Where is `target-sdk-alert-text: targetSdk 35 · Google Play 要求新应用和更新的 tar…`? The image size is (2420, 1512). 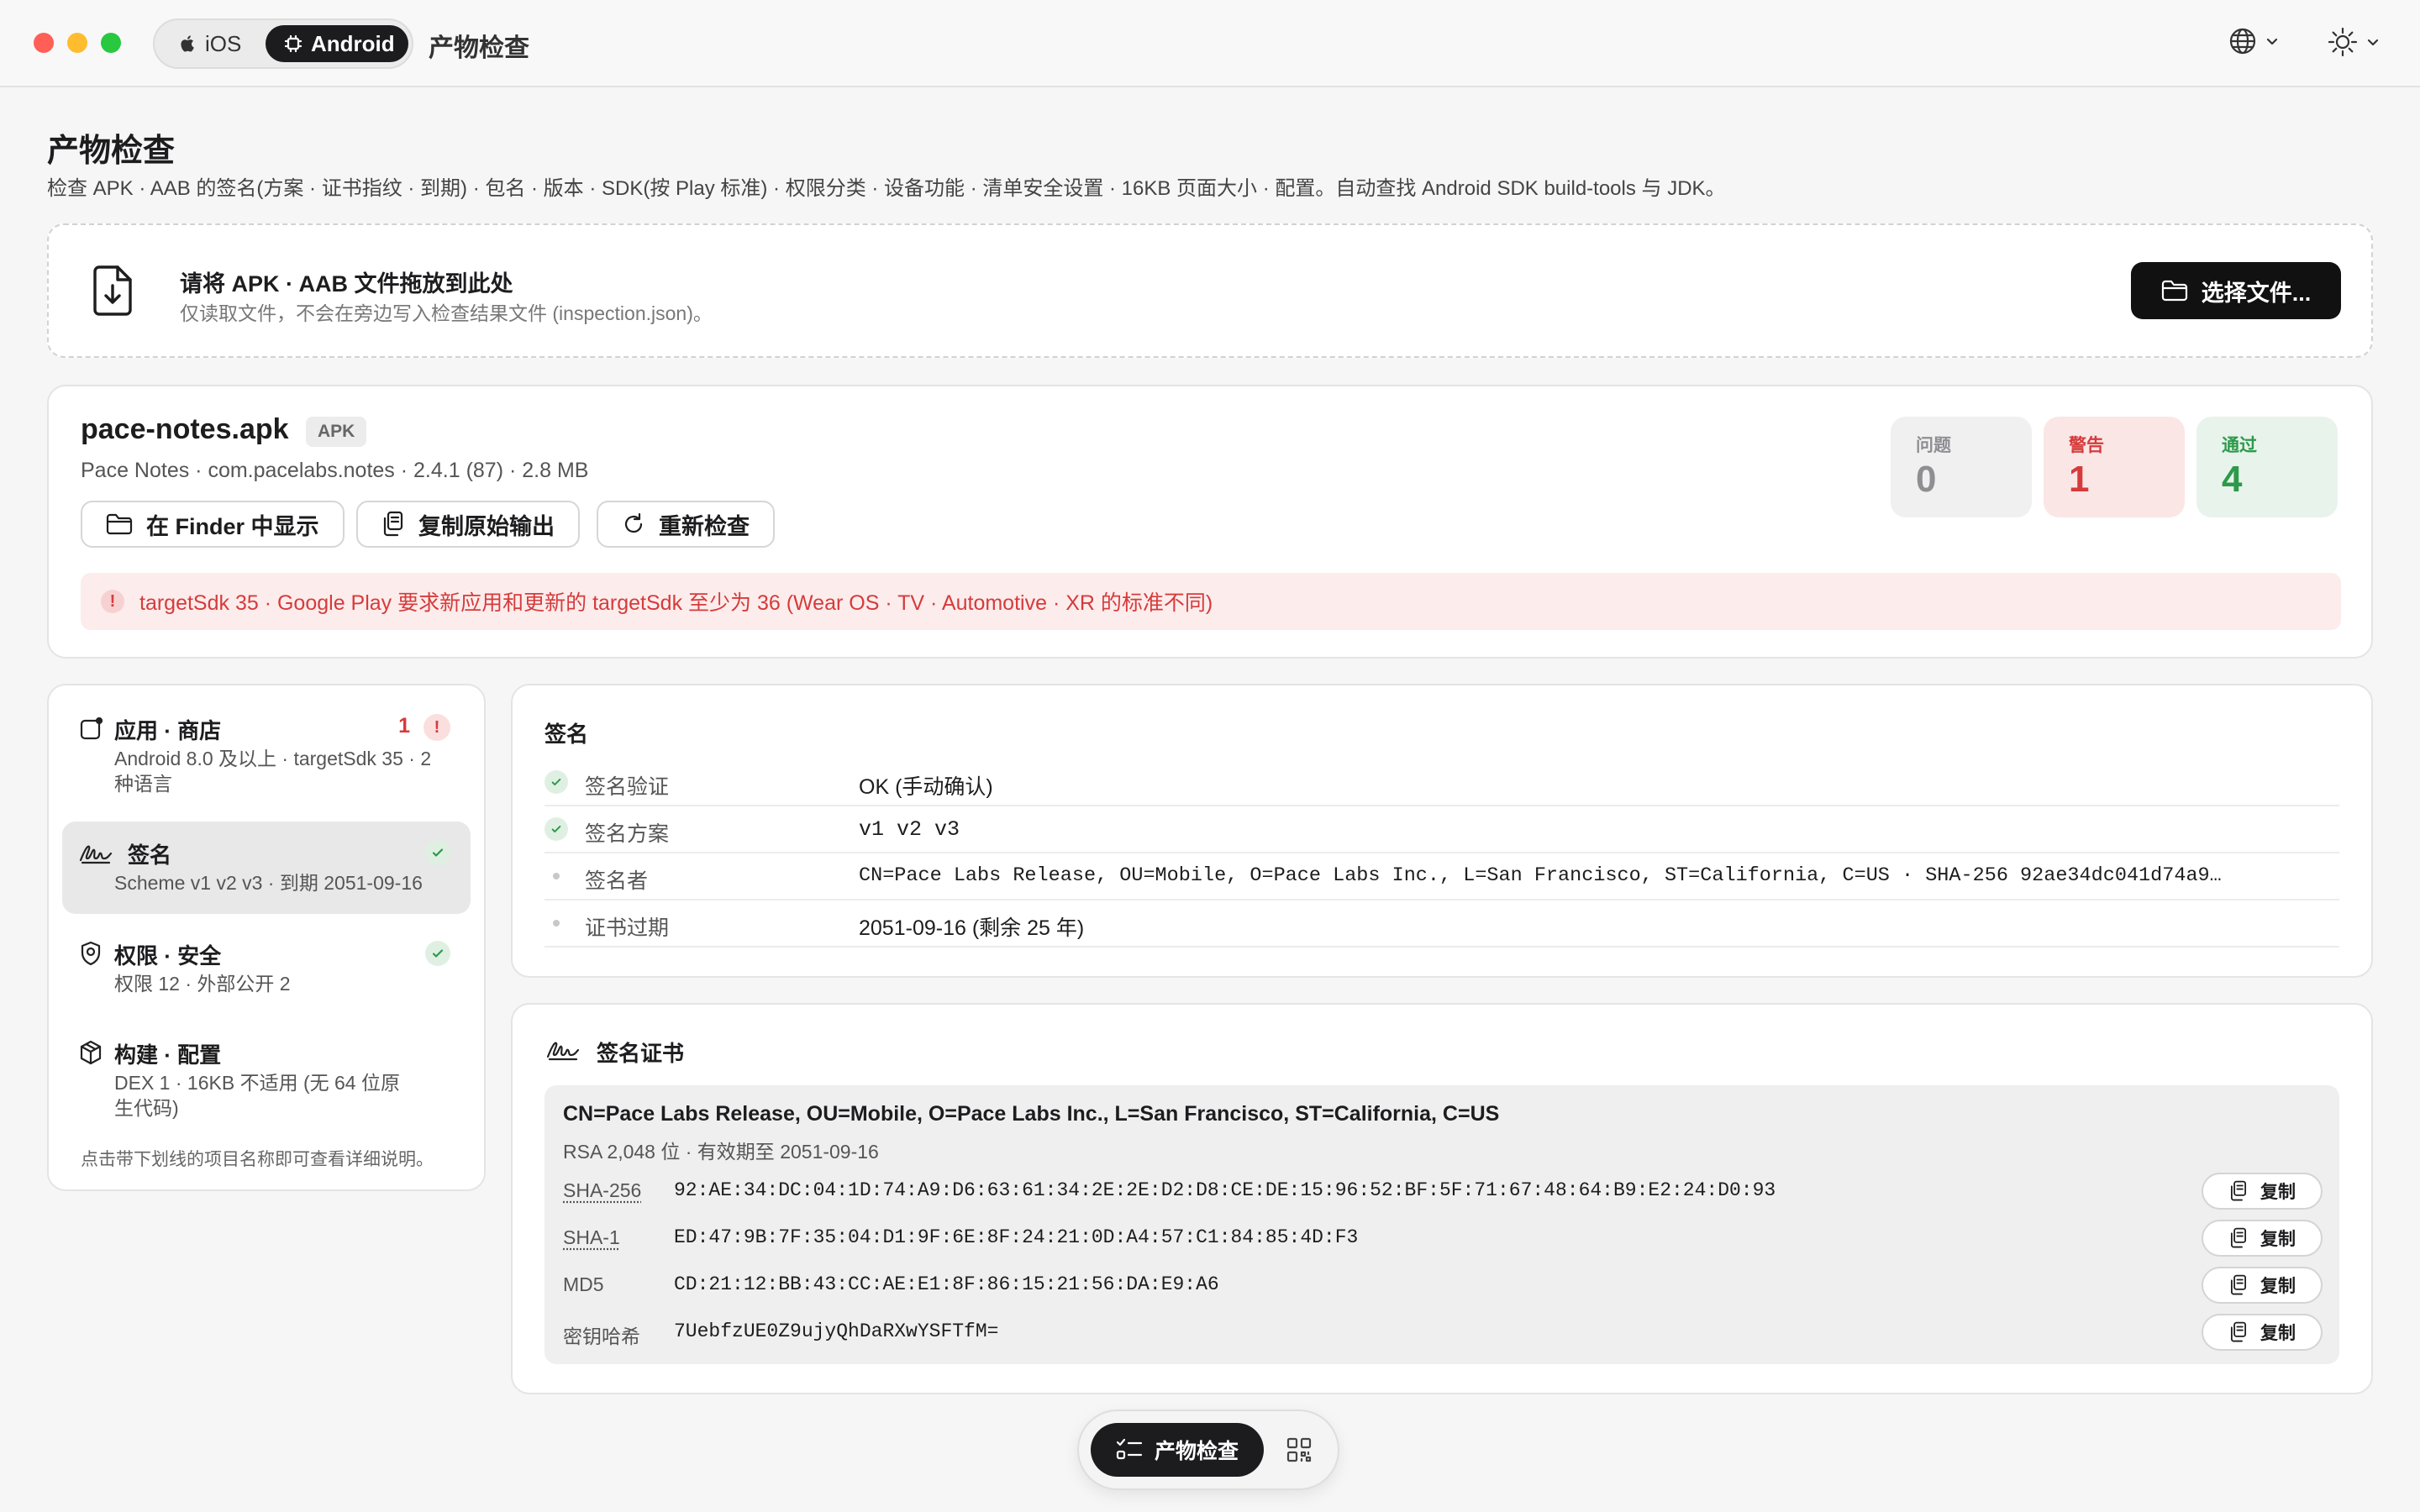
target-sdk-alert-text: targetSdk 35 · Google Play 要求新应用和更新的 tar… is located at coordinates (676, 603).